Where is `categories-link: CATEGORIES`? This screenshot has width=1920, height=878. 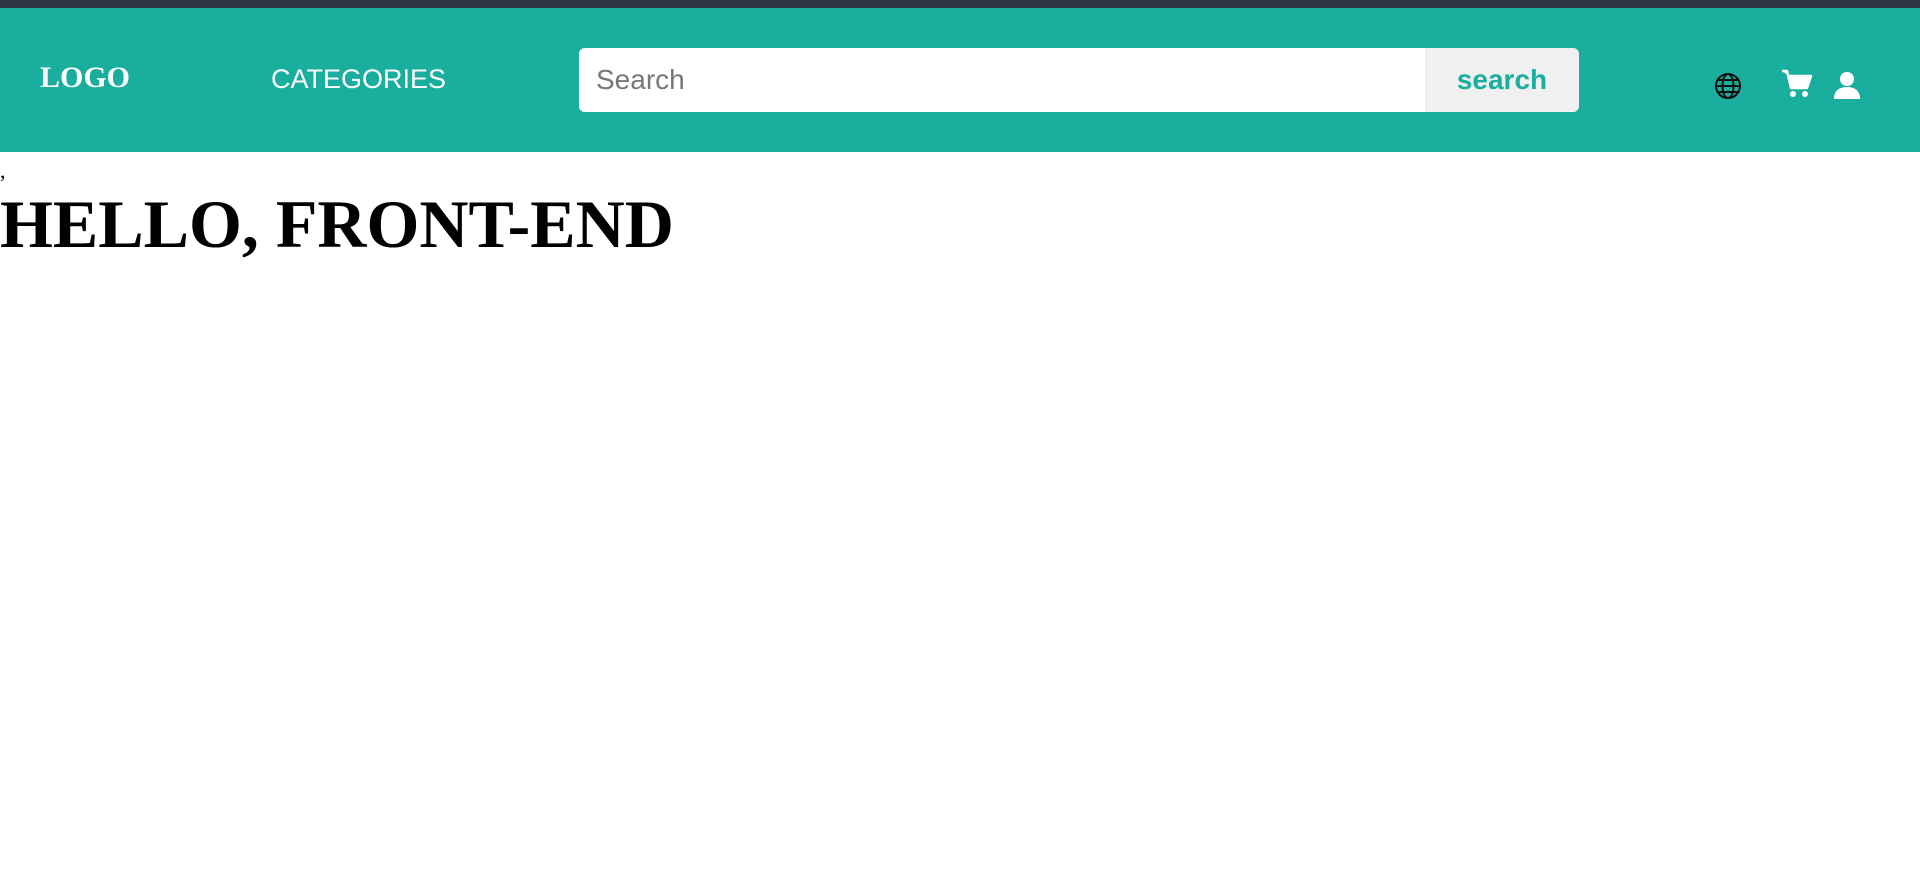 categories-link: CATEGORIES is located at coordinates (358, 79).